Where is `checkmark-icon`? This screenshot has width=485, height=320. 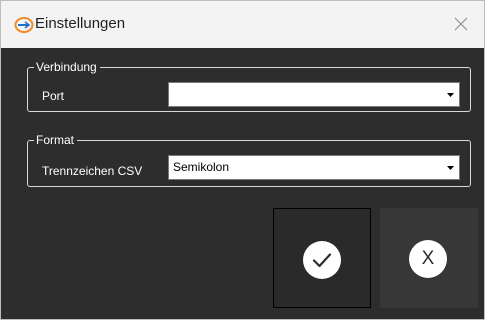 checkmark-icon is located at coordinates (322, 260).